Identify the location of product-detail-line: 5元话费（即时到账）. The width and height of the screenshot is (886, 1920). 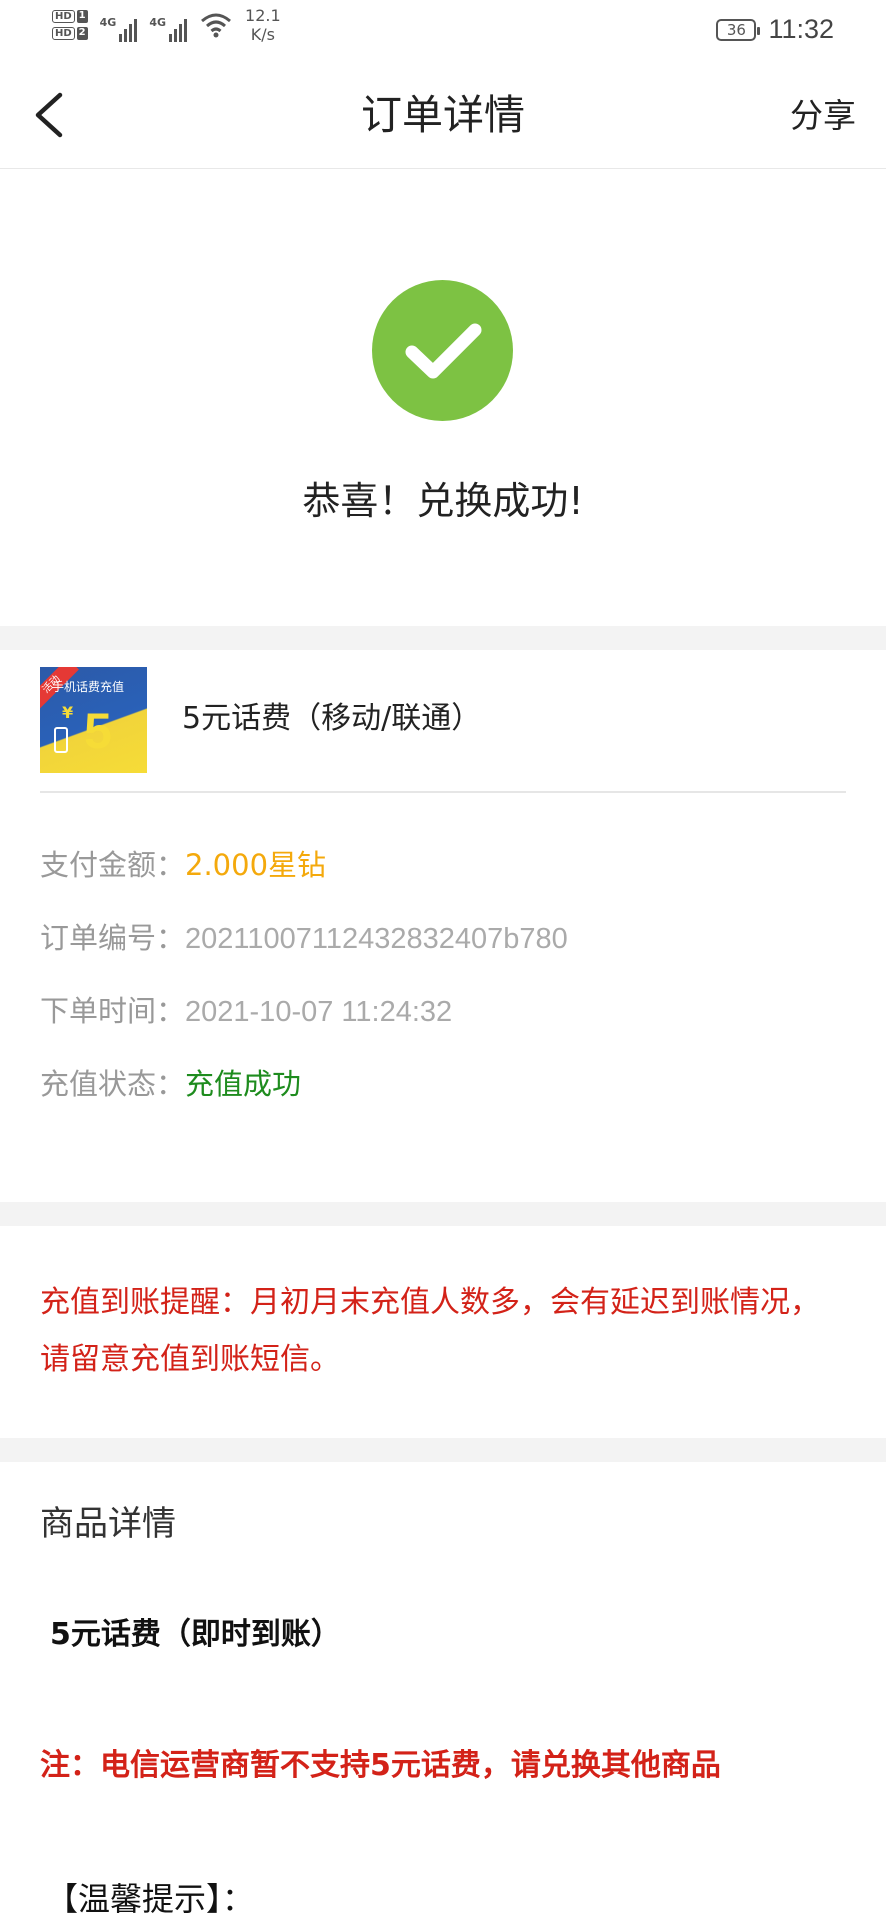
(195, 1634).